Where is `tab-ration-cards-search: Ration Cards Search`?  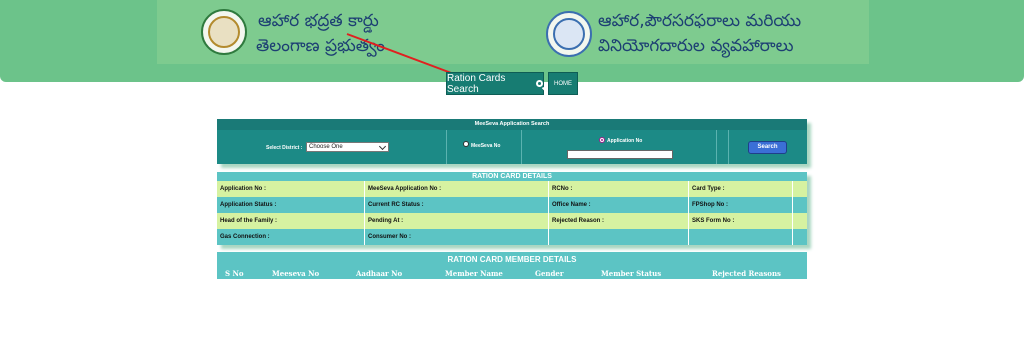
tab-ration-cards-search: Ration Cards Search is located at coordinates (495, 83).